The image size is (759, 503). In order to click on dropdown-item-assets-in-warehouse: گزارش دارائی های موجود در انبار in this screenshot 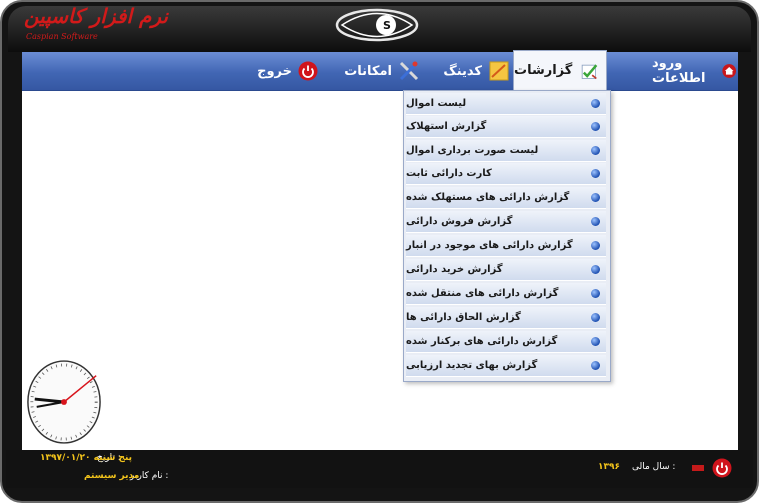, I will do `click(506, 246)`.